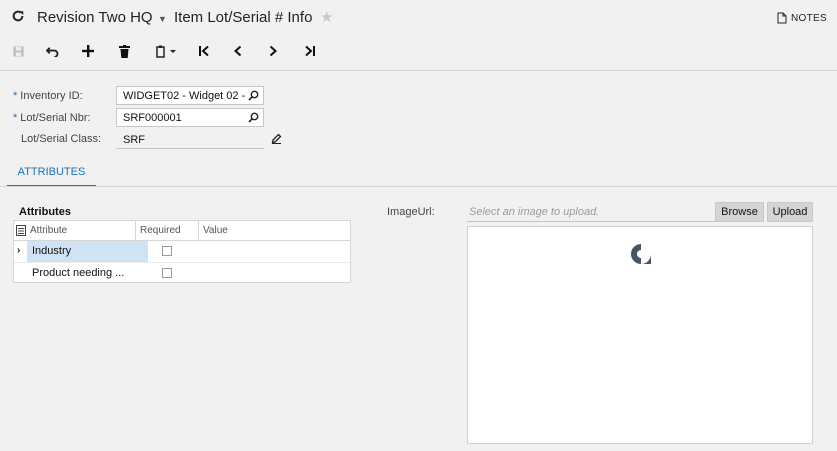 This screenshot has height=451, width=837. Describe the element at coordinates (418, 70) in the screenshot. I see `toolbar-divider` at that location.